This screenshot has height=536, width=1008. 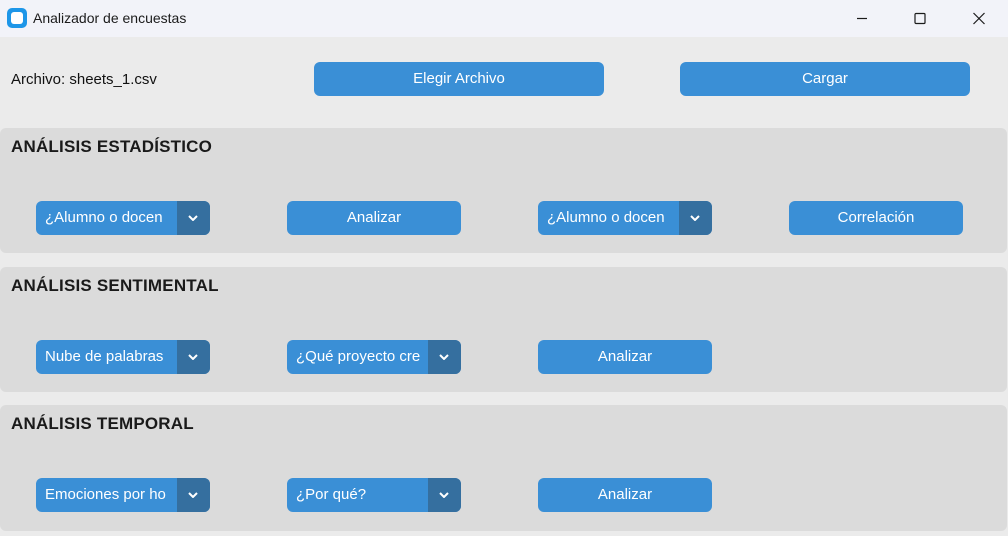 What do you see at coordinates (104, 356) in the screenshot?
I see `dropdown-value: Nube de palabras` at bounding box center [104, 356].